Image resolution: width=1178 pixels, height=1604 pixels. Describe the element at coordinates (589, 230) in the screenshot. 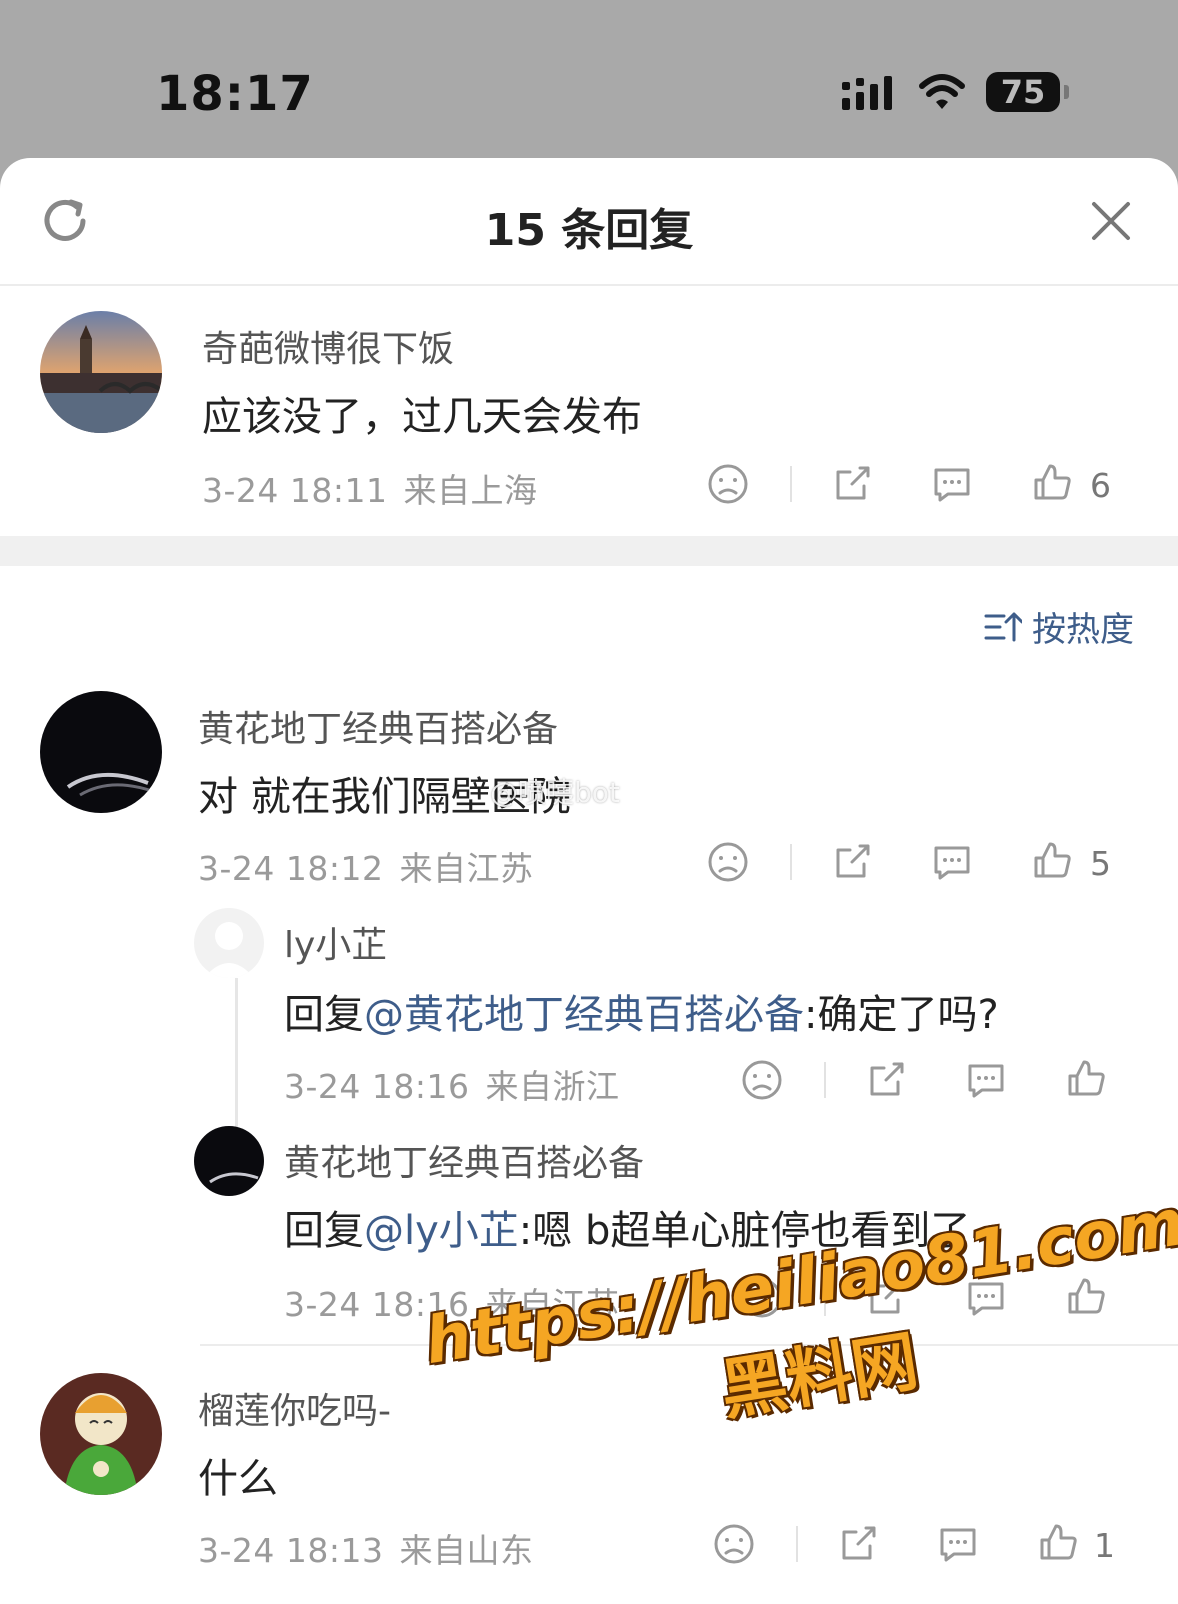

I see `sheet-title: 15 条回复` at that location.